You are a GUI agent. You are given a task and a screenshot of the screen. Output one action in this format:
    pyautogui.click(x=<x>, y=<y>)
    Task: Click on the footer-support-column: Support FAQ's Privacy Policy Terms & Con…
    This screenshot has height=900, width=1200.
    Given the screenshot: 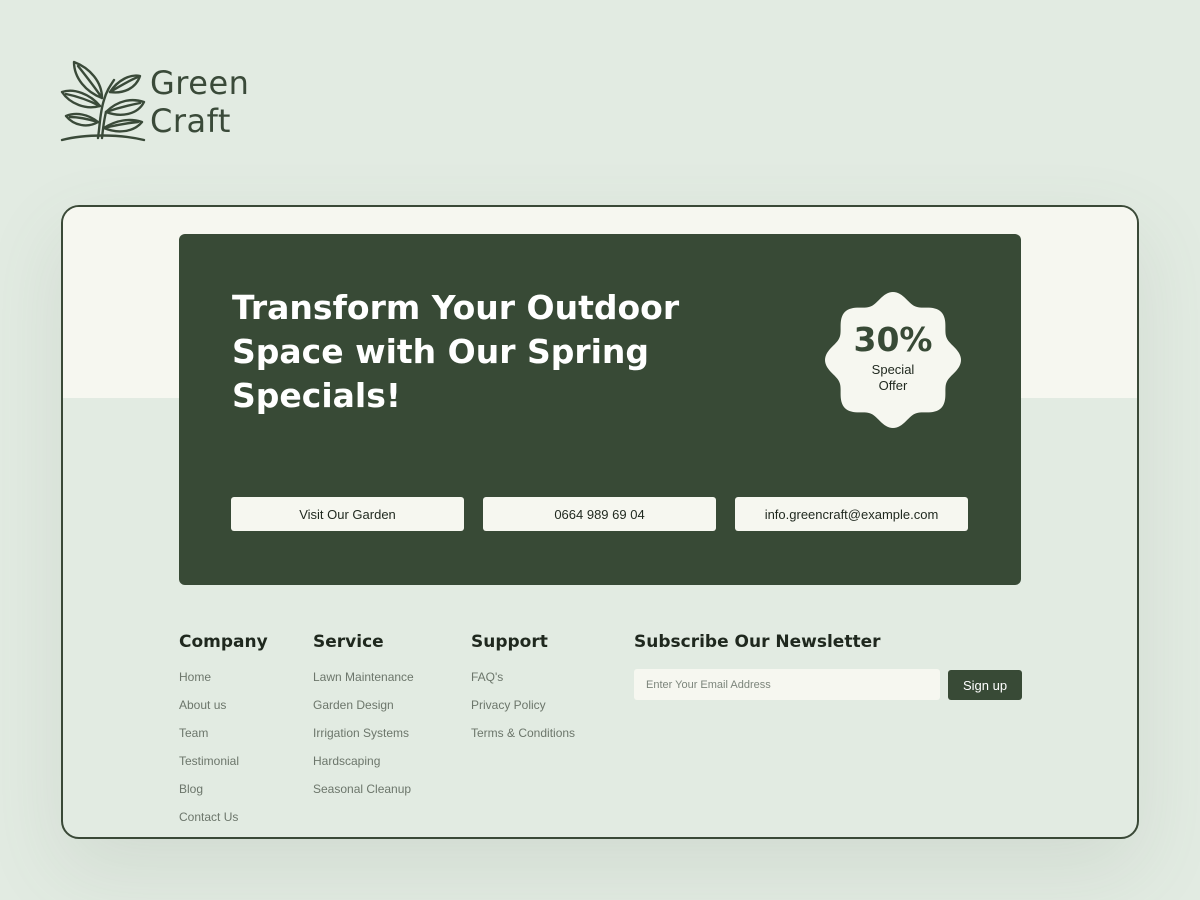 What is the action you would take?
    pyautogui.click(x=523, y=692)
    